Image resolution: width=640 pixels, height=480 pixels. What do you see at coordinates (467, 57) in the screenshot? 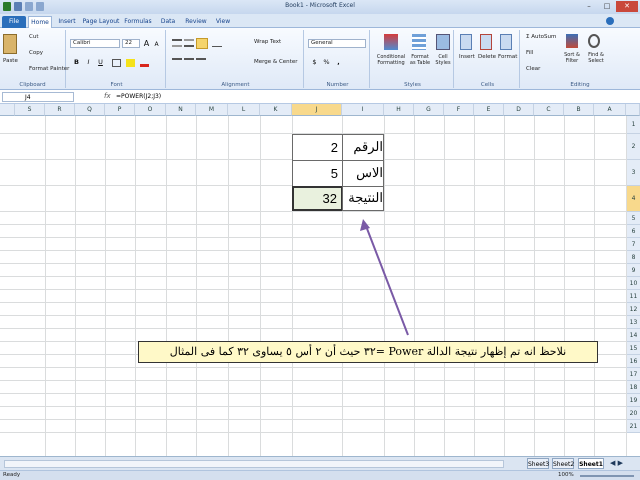
I see `insert-button: Insert` at bounding box center [467, 57].